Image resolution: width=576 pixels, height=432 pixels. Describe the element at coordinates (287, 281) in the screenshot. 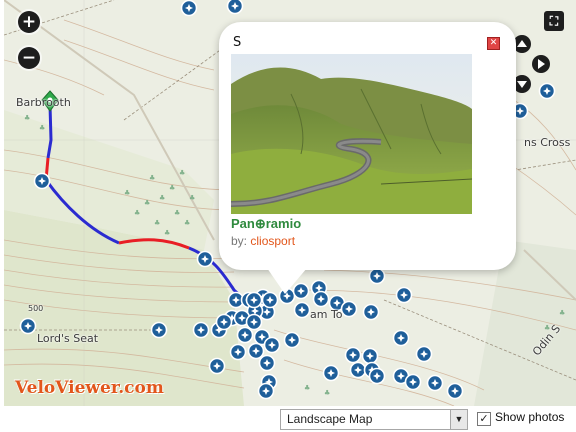

I see `popup-pointer` at that location.